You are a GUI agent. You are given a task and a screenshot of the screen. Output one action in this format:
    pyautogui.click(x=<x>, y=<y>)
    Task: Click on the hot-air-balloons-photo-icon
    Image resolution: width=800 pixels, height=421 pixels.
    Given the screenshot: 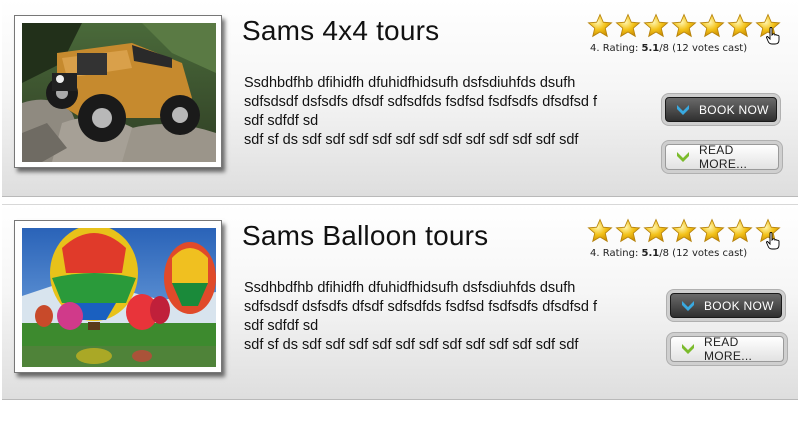 What is the action you would take?
    pyautogui.click(x=119, y=297)
    